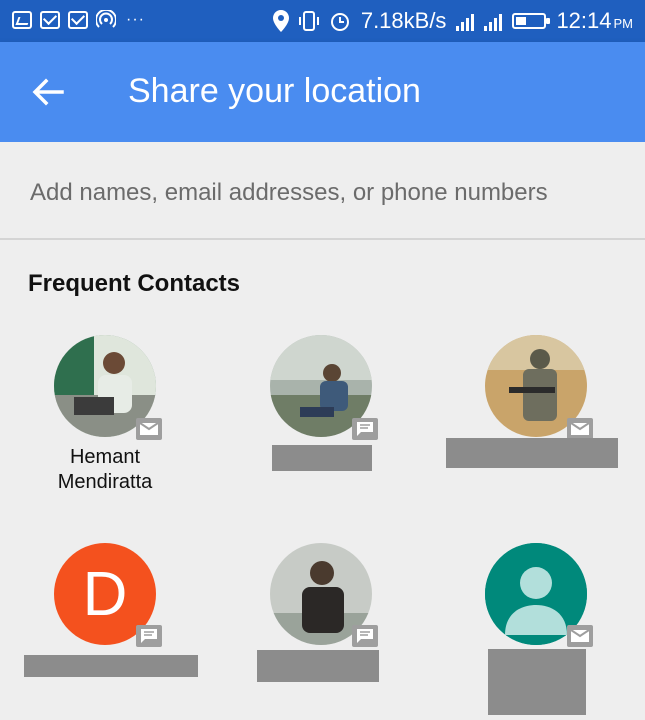 The width and height of the screenshot is (645, 720). I want to click on battery-icon, so click(531, 21).